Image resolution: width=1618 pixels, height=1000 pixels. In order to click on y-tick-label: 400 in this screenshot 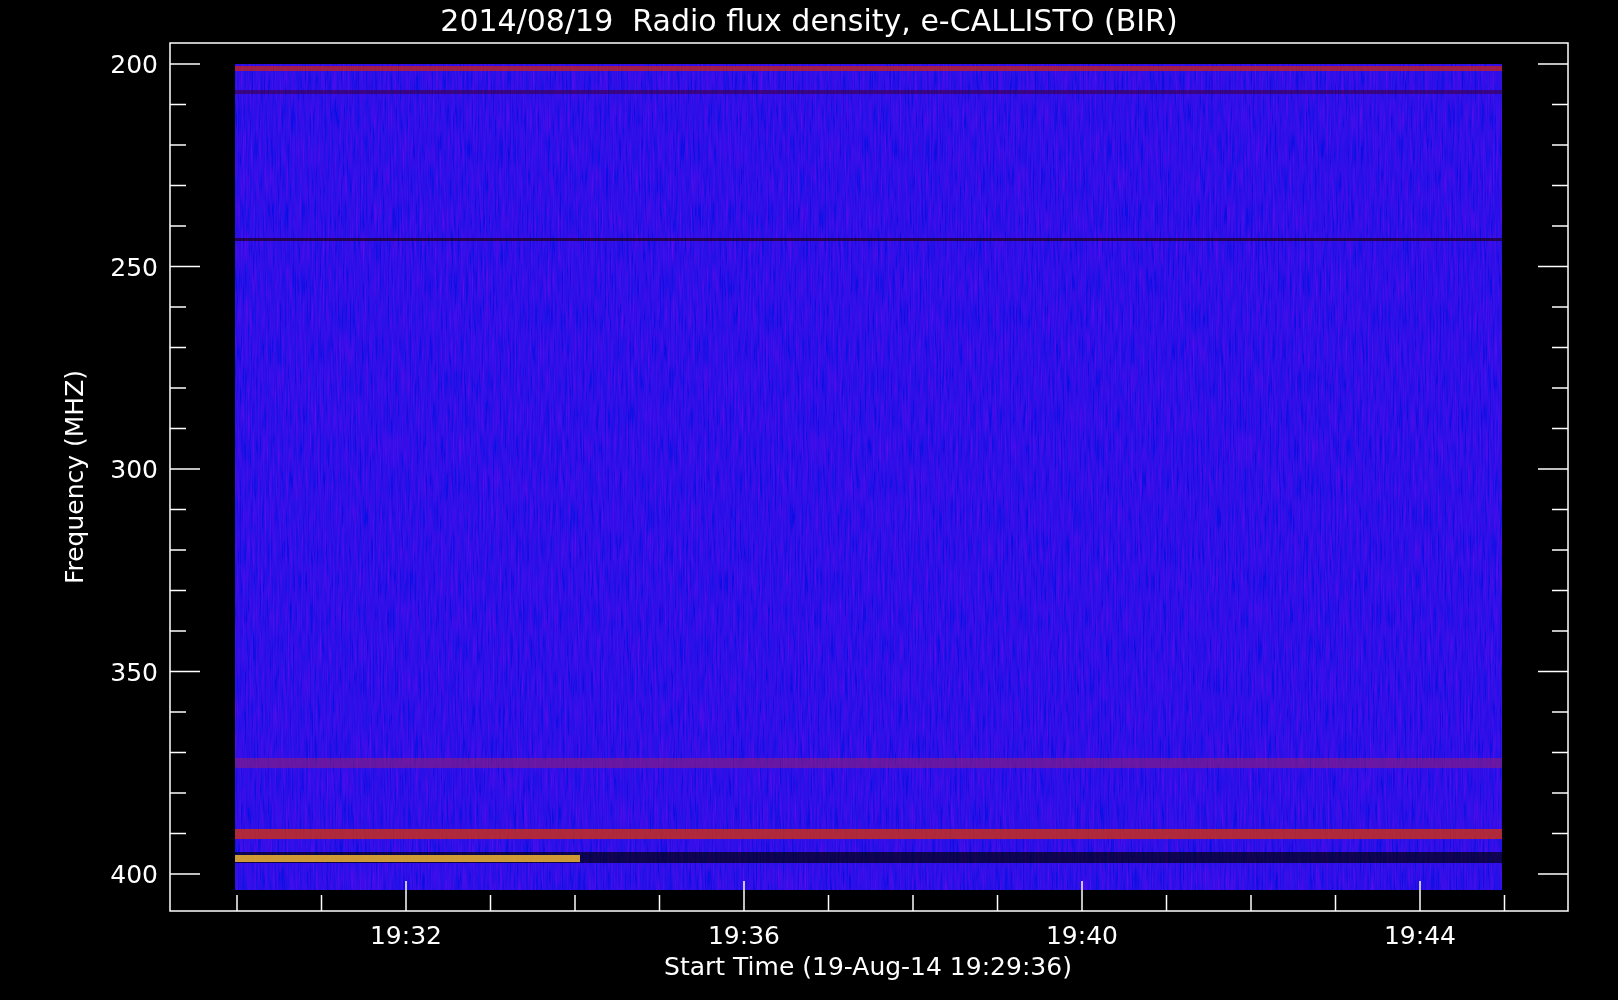, I will do `click(134, 874)`.